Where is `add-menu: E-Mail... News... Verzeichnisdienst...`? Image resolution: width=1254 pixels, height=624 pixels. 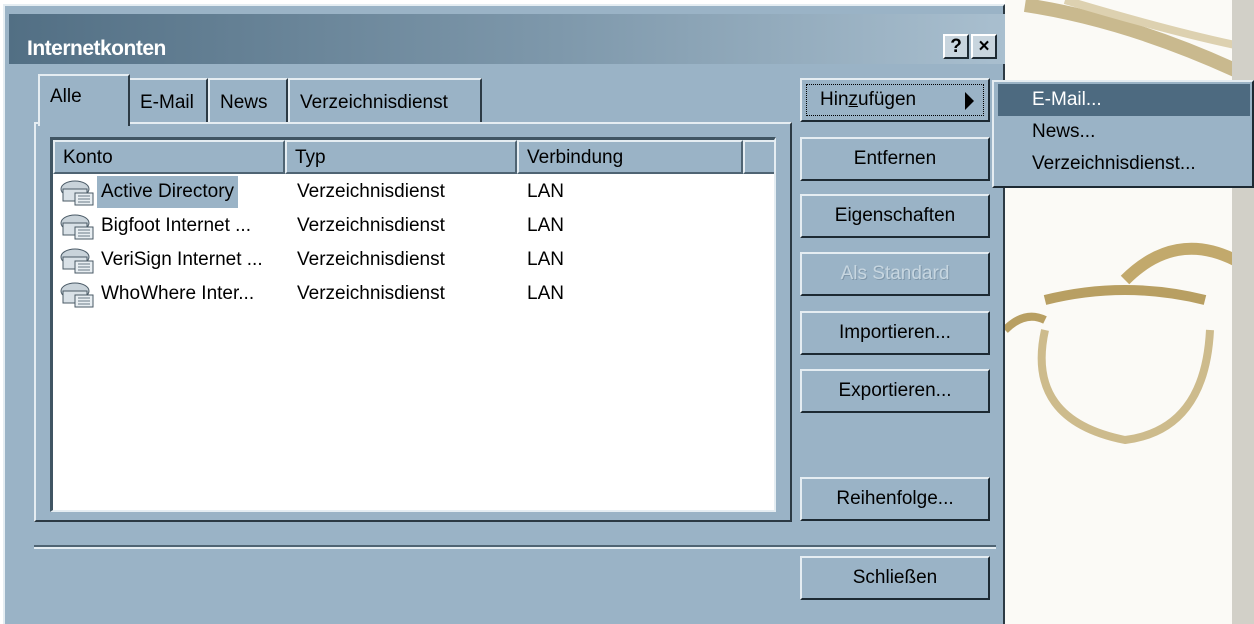 add-menu: E-Mail... News... Verzeichnisdienst... is located at coordinates (1123, 134).